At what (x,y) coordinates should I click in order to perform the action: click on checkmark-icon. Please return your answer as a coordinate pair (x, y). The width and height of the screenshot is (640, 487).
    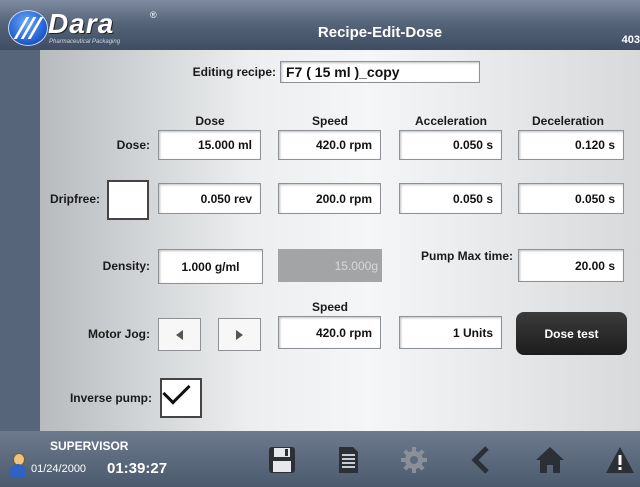
    Looking at the image, I should click on (176, 390).